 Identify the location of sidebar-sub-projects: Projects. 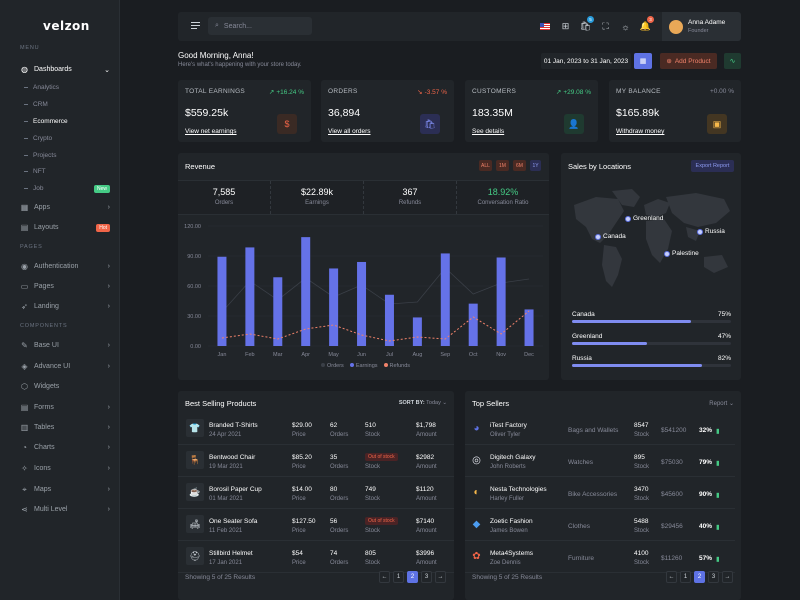
(68, 155).